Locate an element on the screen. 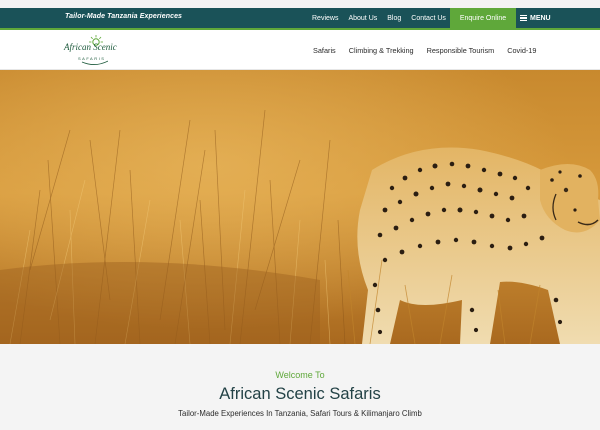 The width and height of the screenshot is (600, 430). logo-text: African Scenic is located at coordinates (90, 47).